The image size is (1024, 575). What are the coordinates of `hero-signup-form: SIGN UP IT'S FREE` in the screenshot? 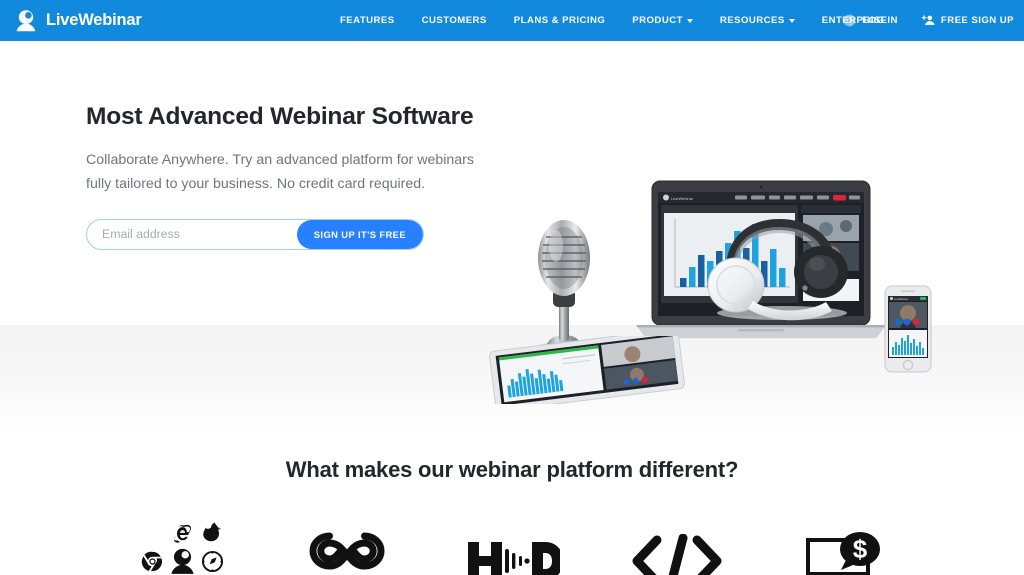 It's located at (255, 234).